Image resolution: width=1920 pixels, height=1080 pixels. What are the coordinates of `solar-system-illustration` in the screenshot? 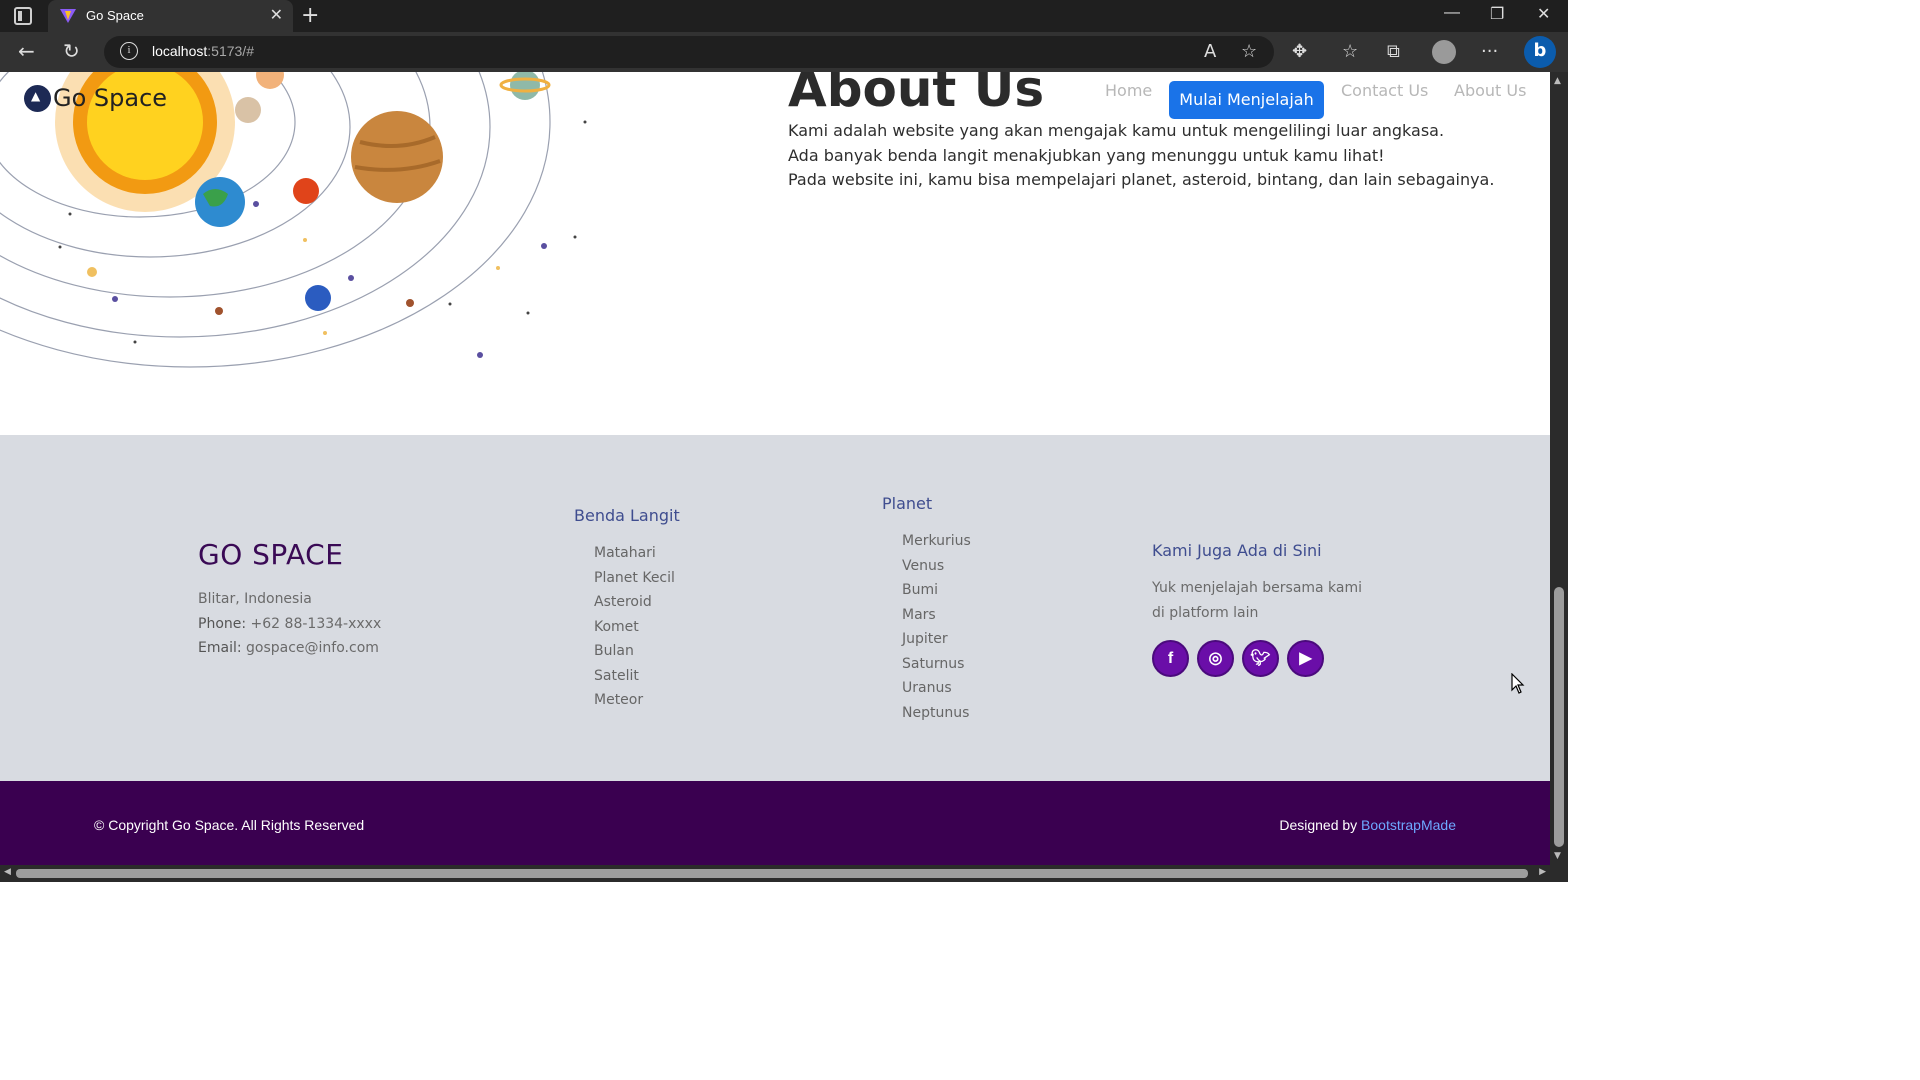 It's located at (293, 220).